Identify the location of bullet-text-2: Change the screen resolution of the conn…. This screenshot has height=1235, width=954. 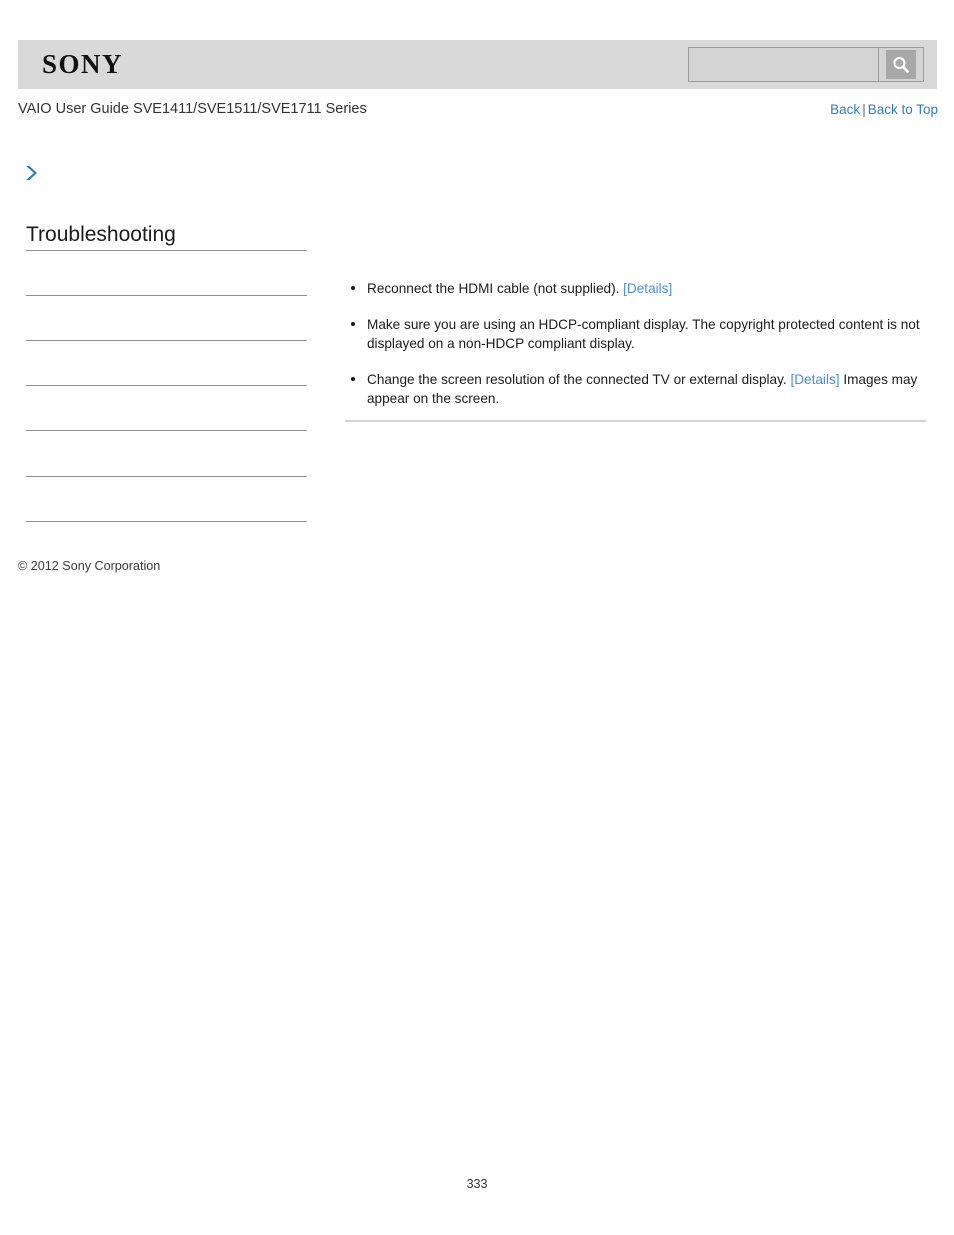
(642, 389).